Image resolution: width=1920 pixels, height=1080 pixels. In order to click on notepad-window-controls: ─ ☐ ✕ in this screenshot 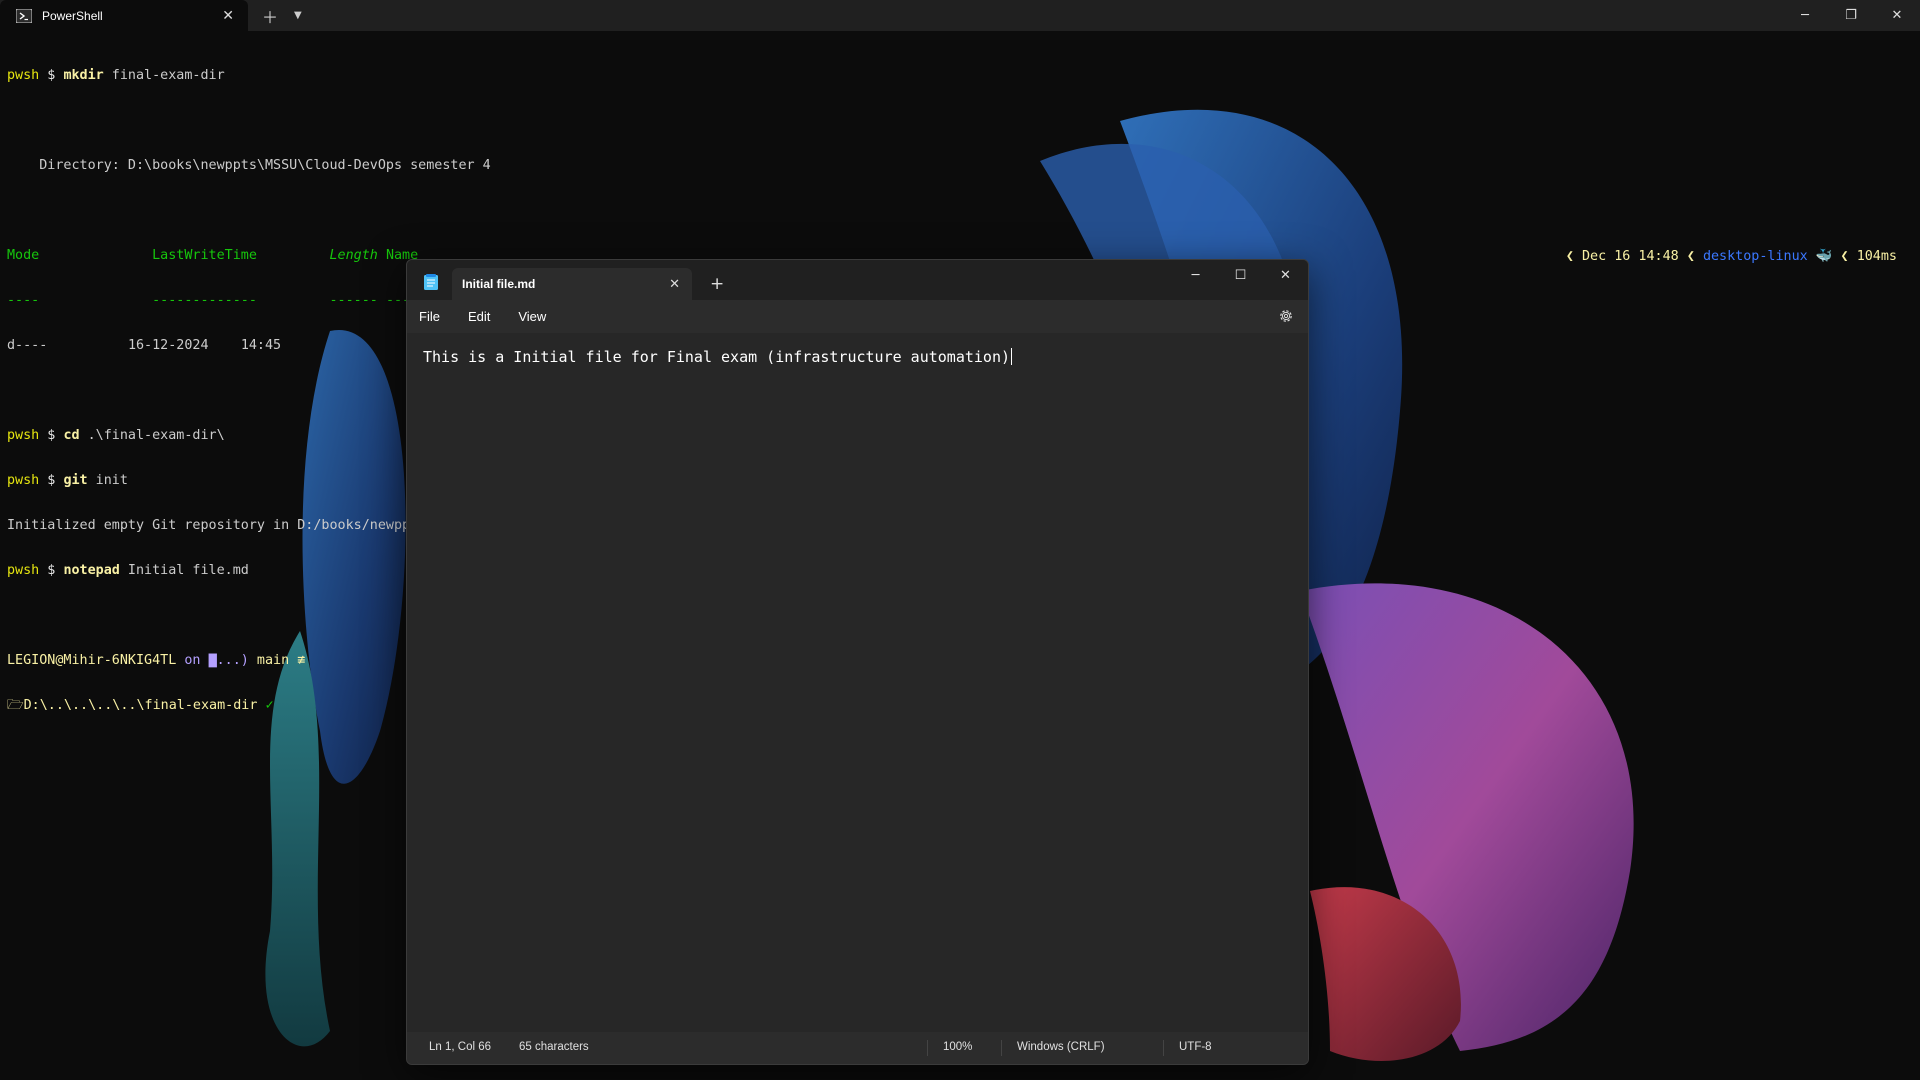, I will do `click(1240, 275)`.